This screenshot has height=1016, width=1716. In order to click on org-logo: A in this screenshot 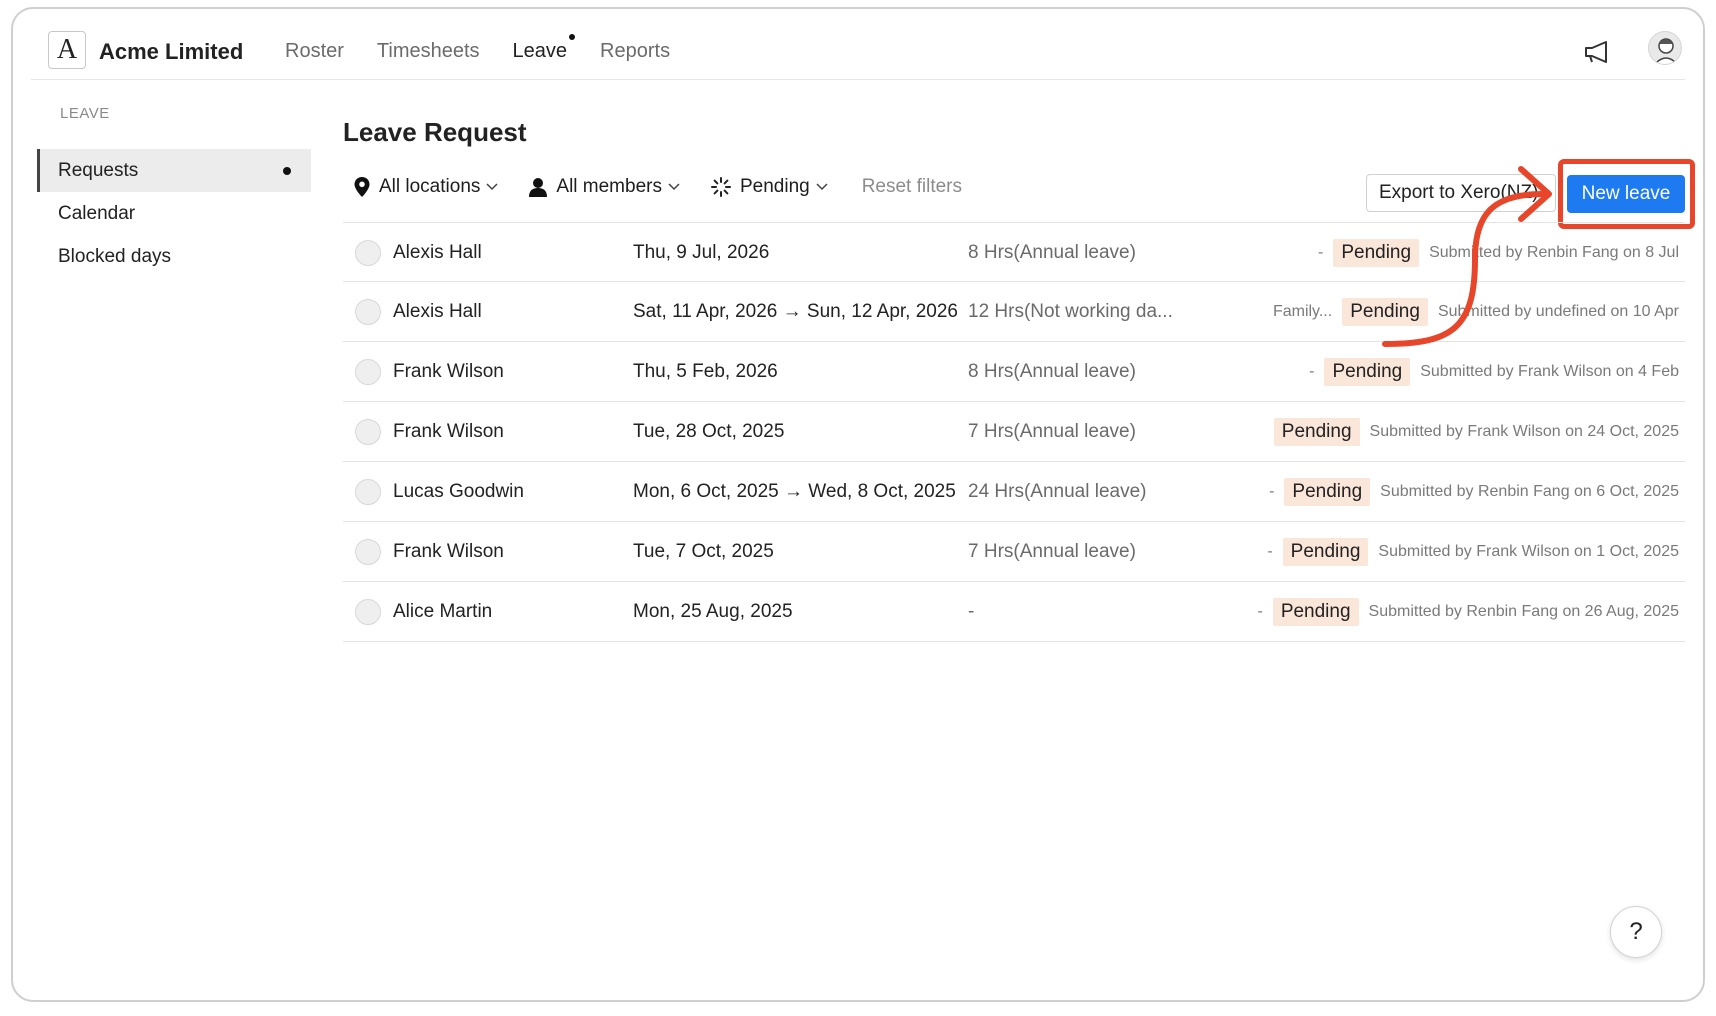, I will do `click(67, 50)`.